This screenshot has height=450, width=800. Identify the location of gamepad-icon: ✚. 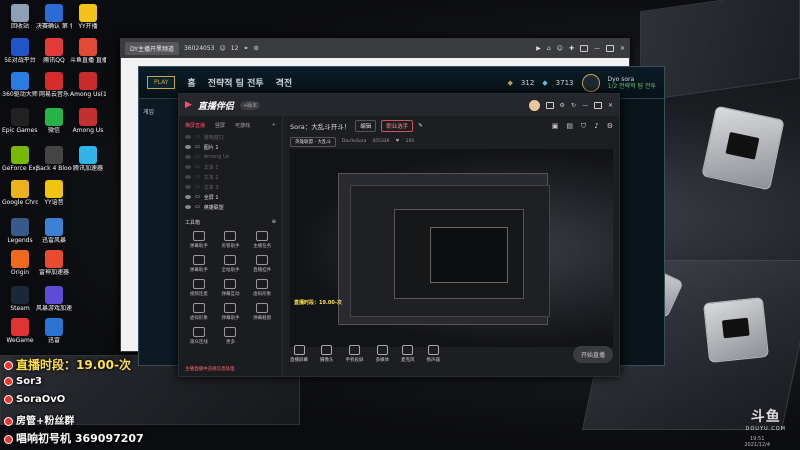
(571, 48).